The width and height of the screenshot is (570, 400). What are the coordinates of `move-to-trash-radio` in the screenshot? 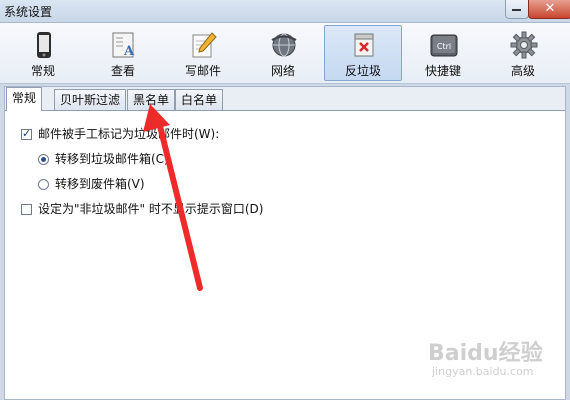 It's located at (43, 184).